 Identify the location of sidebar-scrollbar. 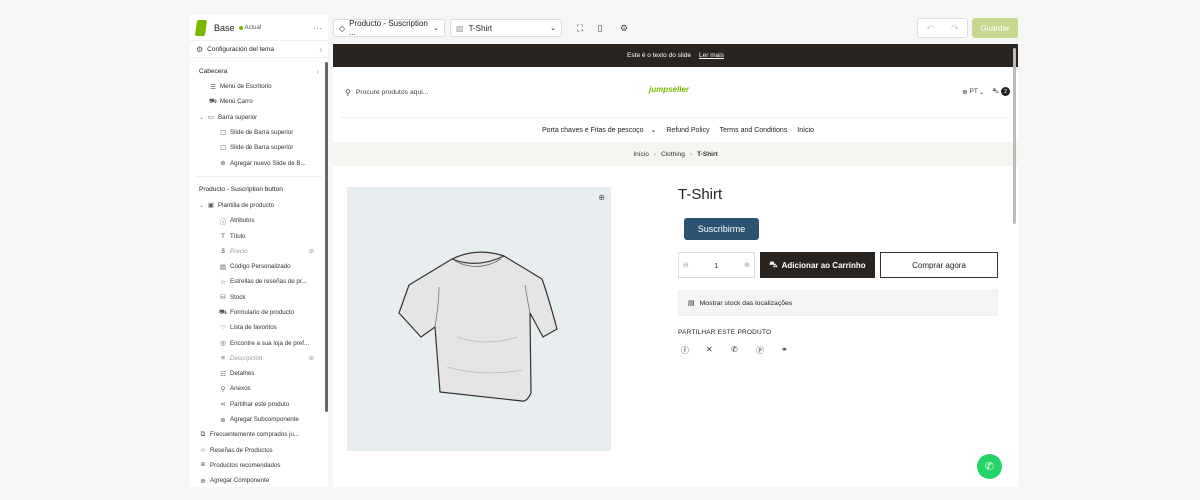
(326, 237).